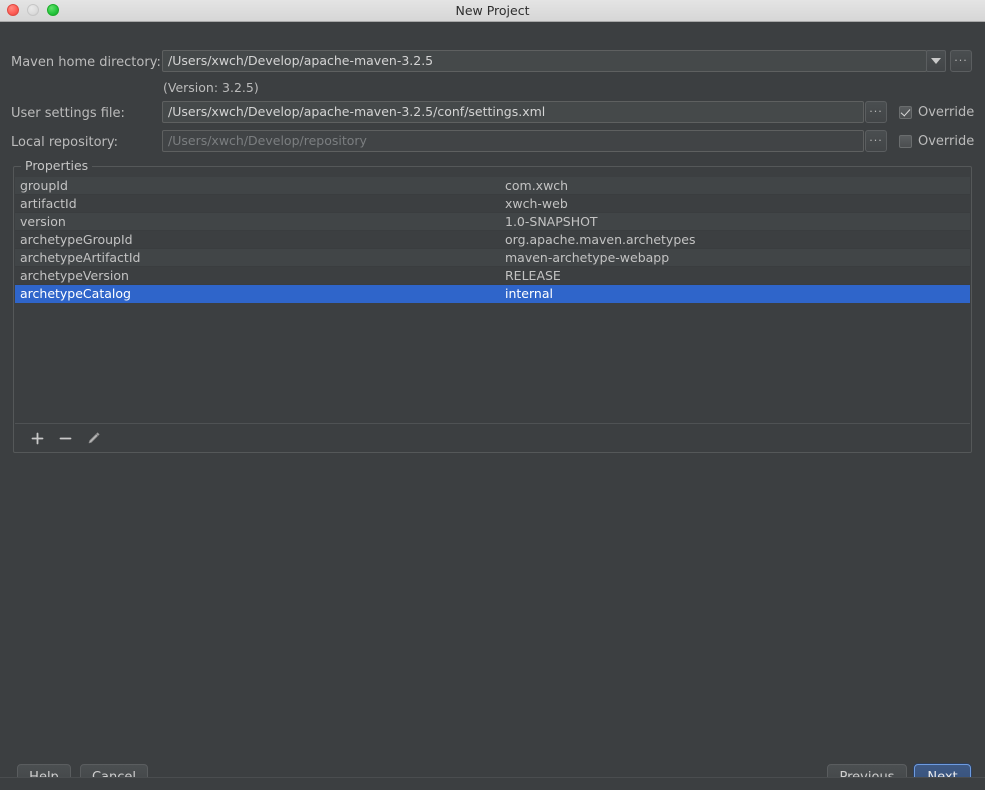 The height and width of the screenshot is (790, 985). What do you see at coordinates (544, 61) in the screenshot?
I see `maven-home-input: /Users/xwch/Develop/apache-maven-3.2.5` at bounding box center [544, 61].